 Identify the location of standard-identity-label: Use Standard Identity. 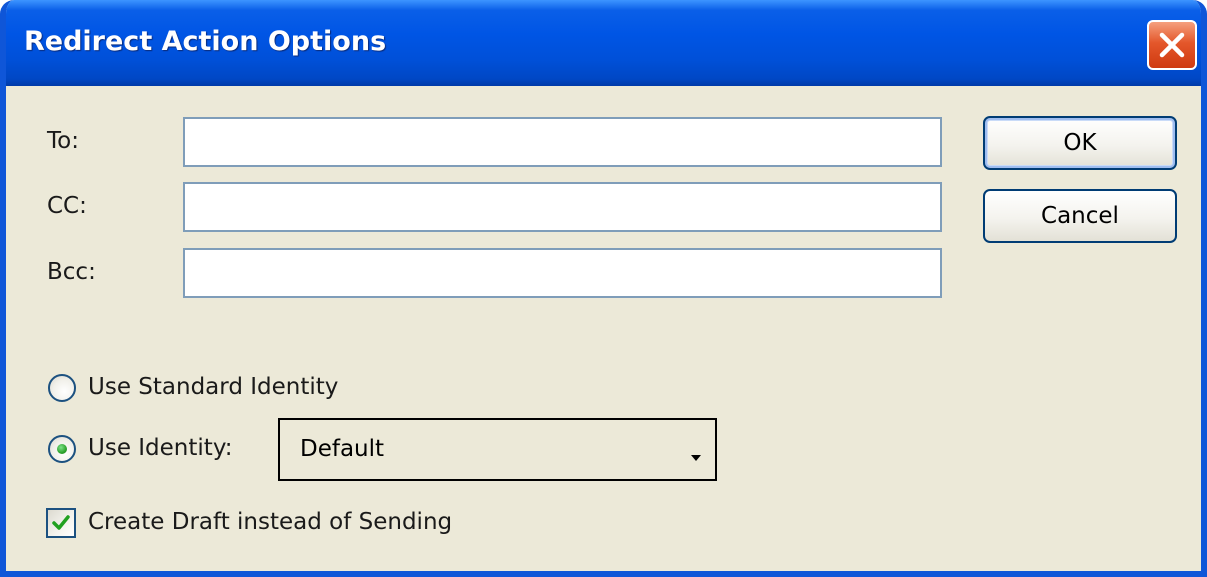
(213, 387).